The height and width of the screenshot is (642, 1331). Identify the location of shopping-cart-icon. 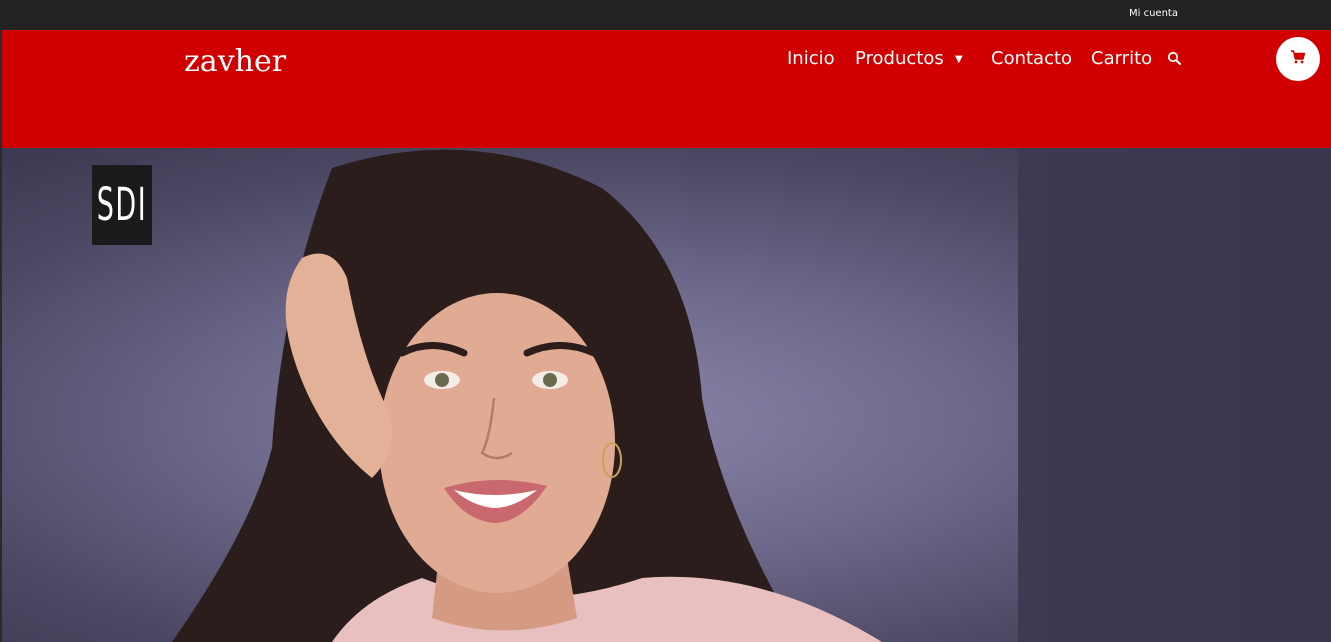
(1298, 59).